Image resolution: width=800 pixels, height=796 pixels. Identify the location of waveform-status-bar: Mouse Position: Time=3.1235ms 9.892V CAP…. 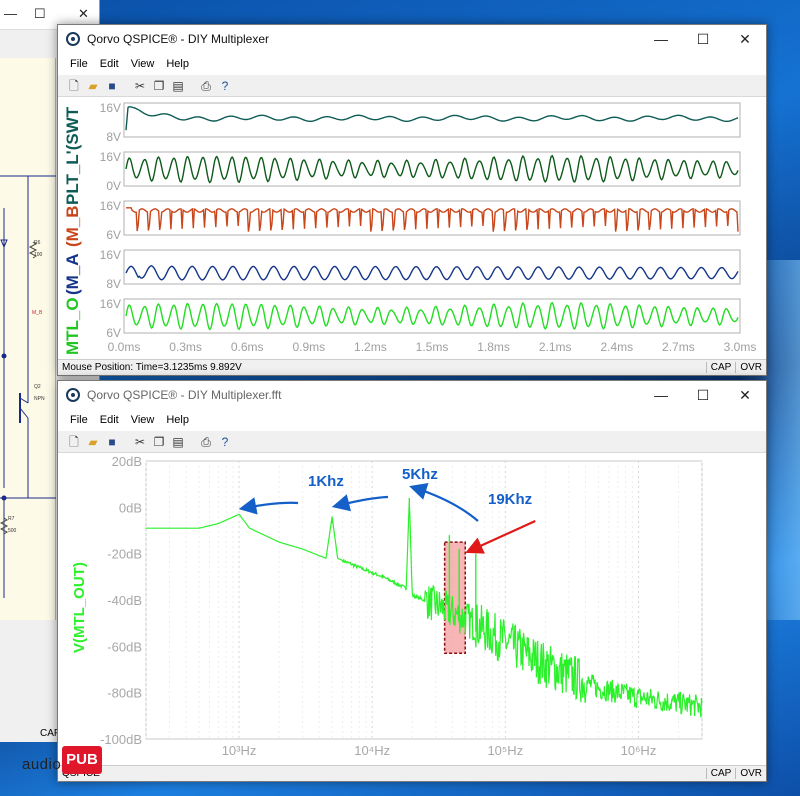
(412, 367).